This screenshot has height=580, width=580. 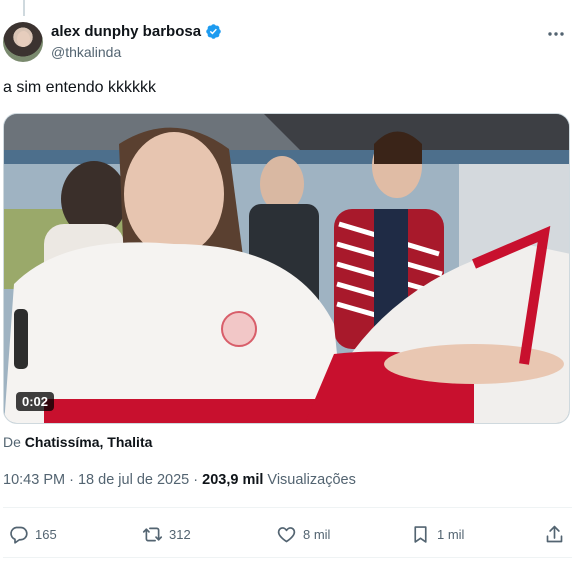 What do you see at coordinates (451, 534) in the screenshot?
I see `bookmark-count: 1 mil` at bounding box center [451, 534].